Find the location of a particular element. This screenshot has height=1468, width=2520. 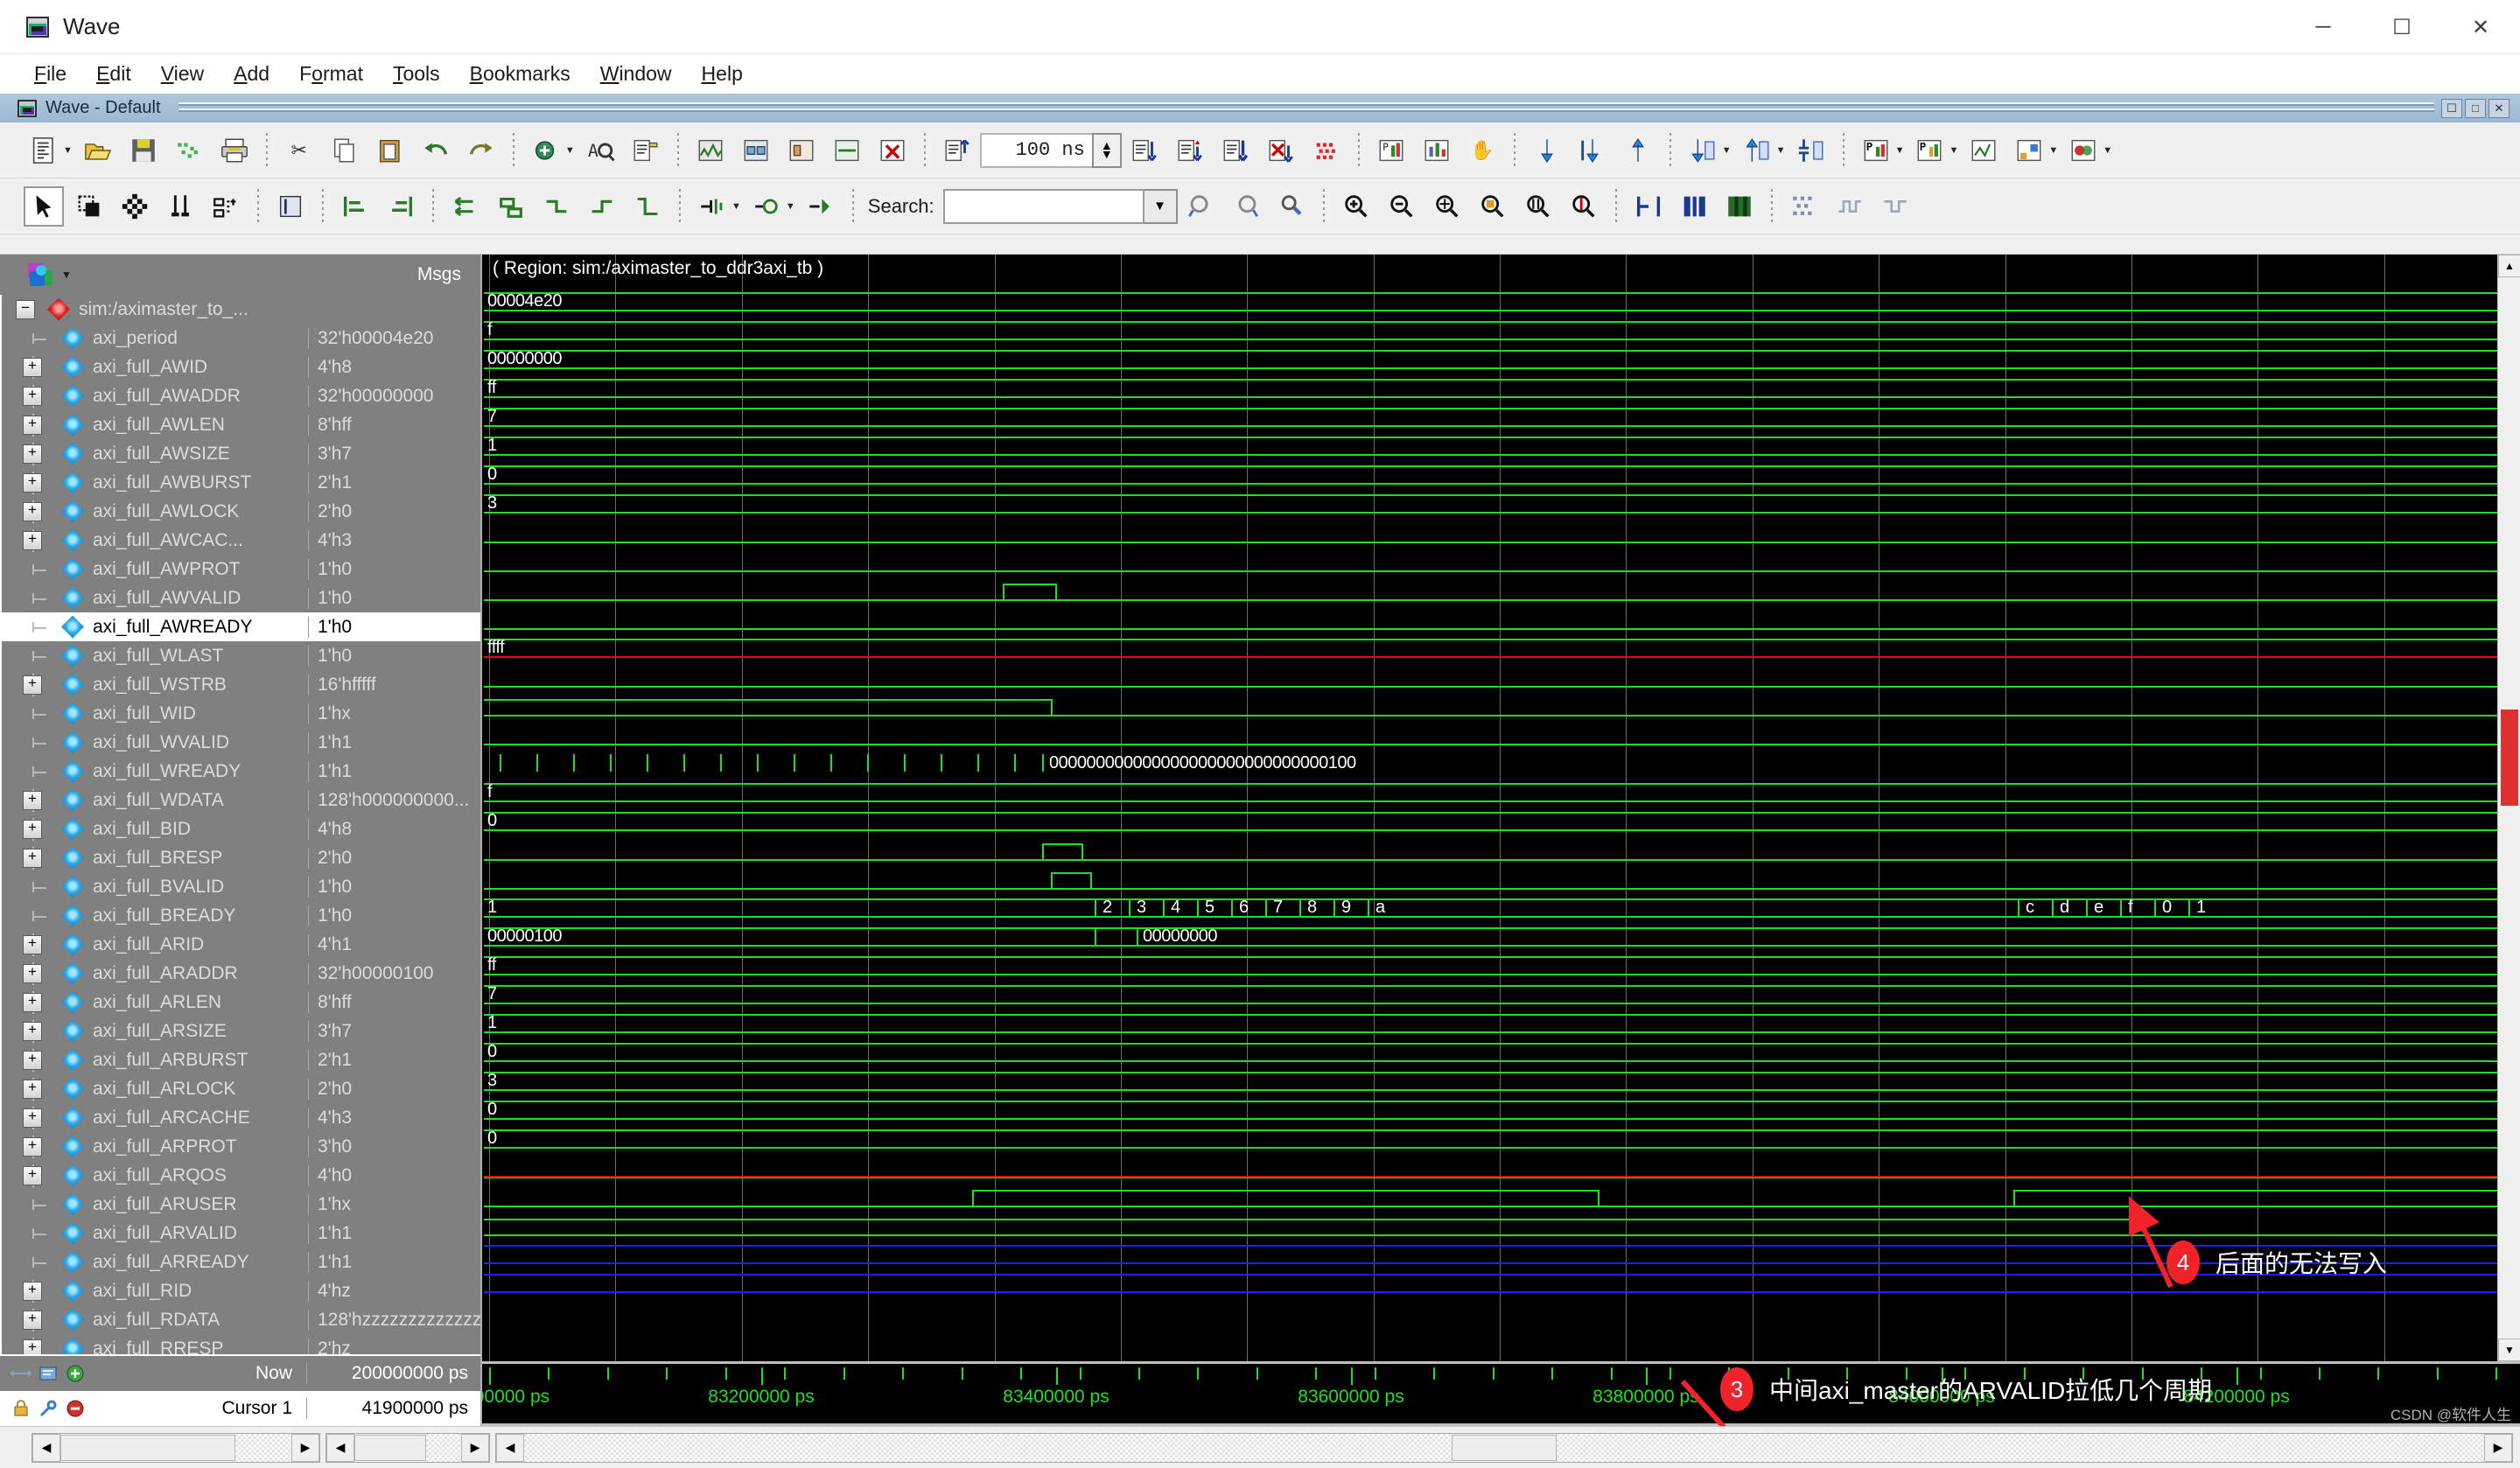

wave-group-icon is located at coordinates (756, 150).